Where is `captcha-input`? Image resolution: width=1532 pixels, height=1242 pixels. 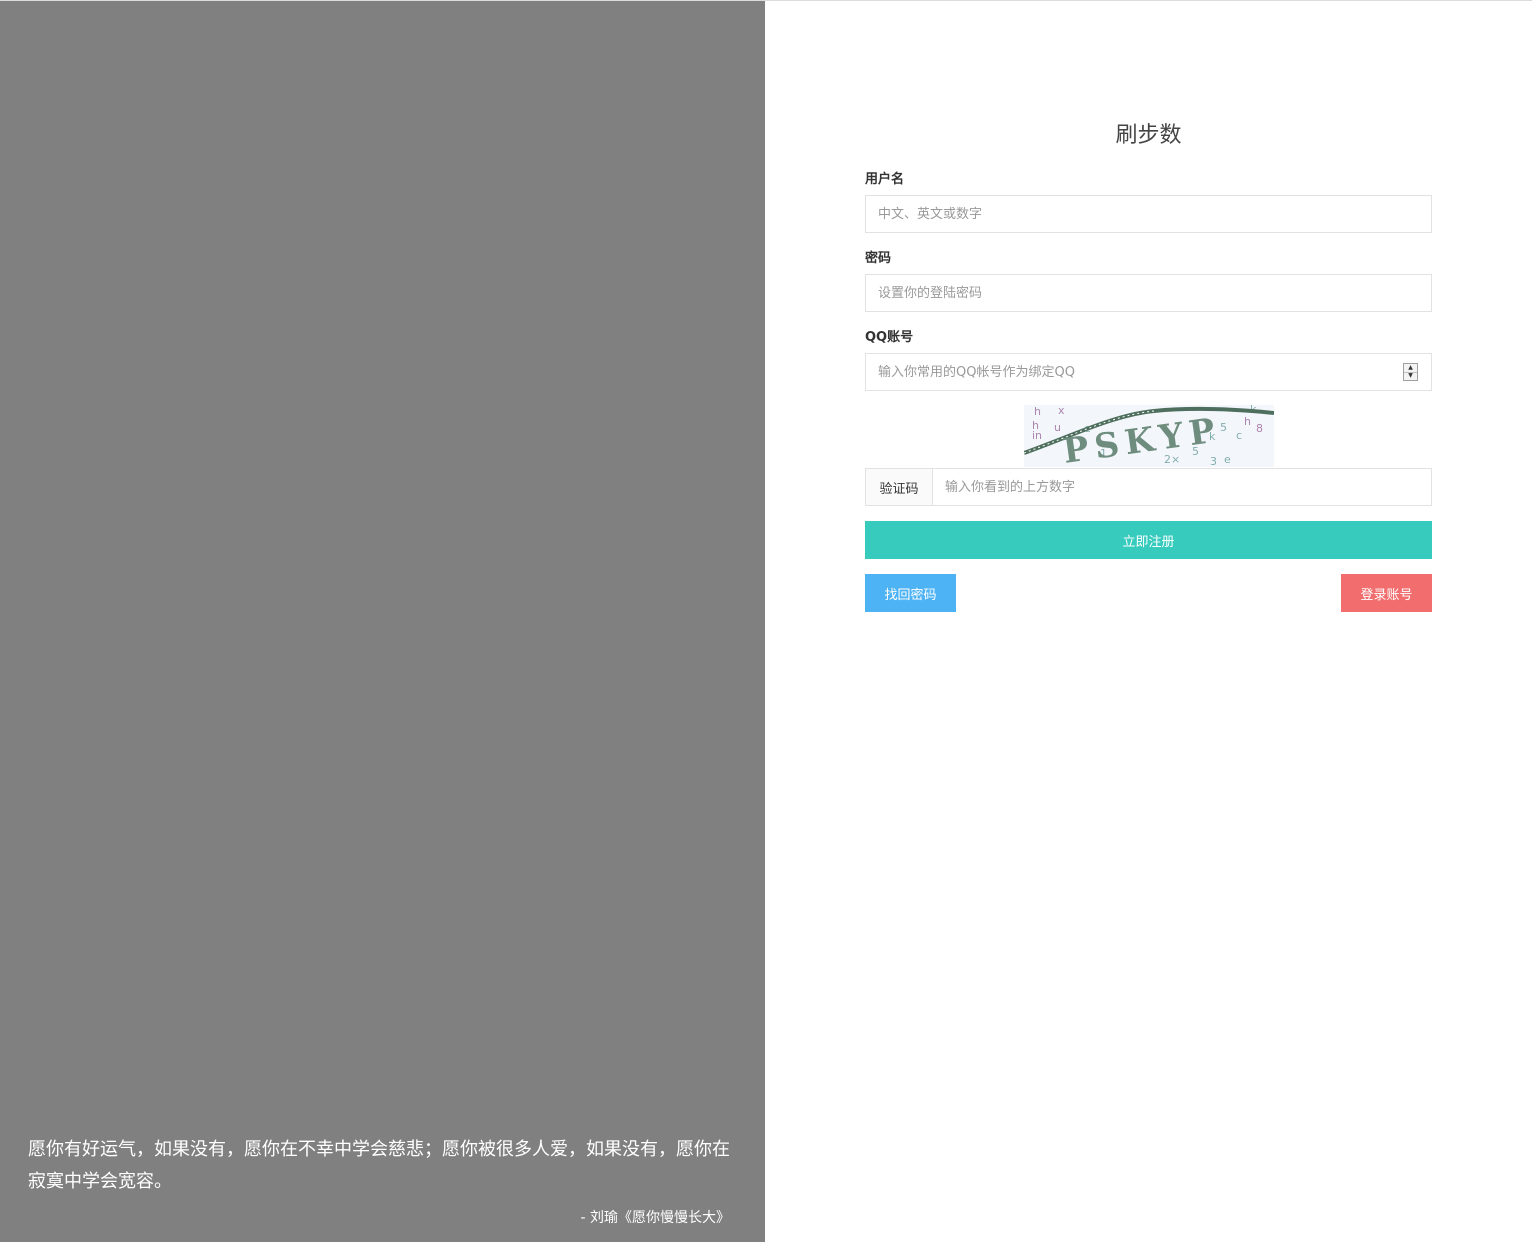
captcha-input is located at coordinates (1182, 487).